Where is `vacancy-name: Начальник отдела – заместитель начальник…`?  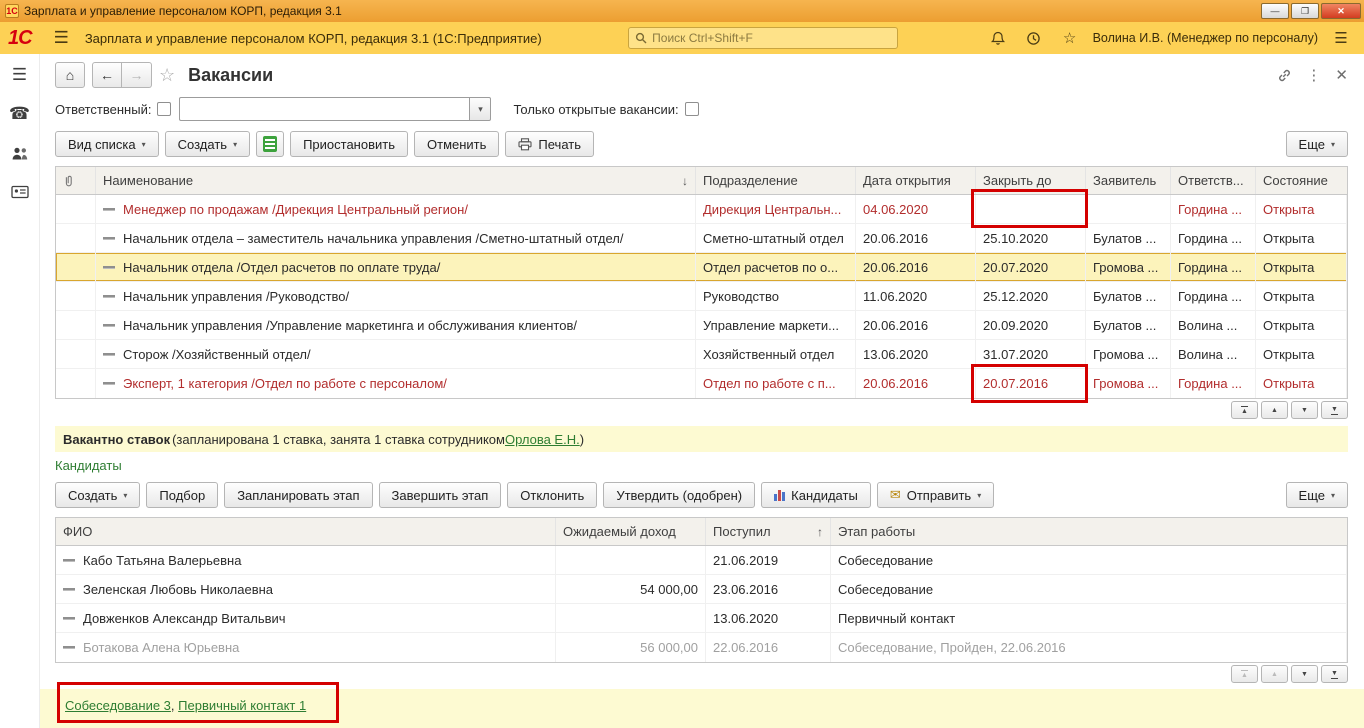
vacancy-name: Начальник отдела – заместитель начальник… is located at coordinates (373, 238).